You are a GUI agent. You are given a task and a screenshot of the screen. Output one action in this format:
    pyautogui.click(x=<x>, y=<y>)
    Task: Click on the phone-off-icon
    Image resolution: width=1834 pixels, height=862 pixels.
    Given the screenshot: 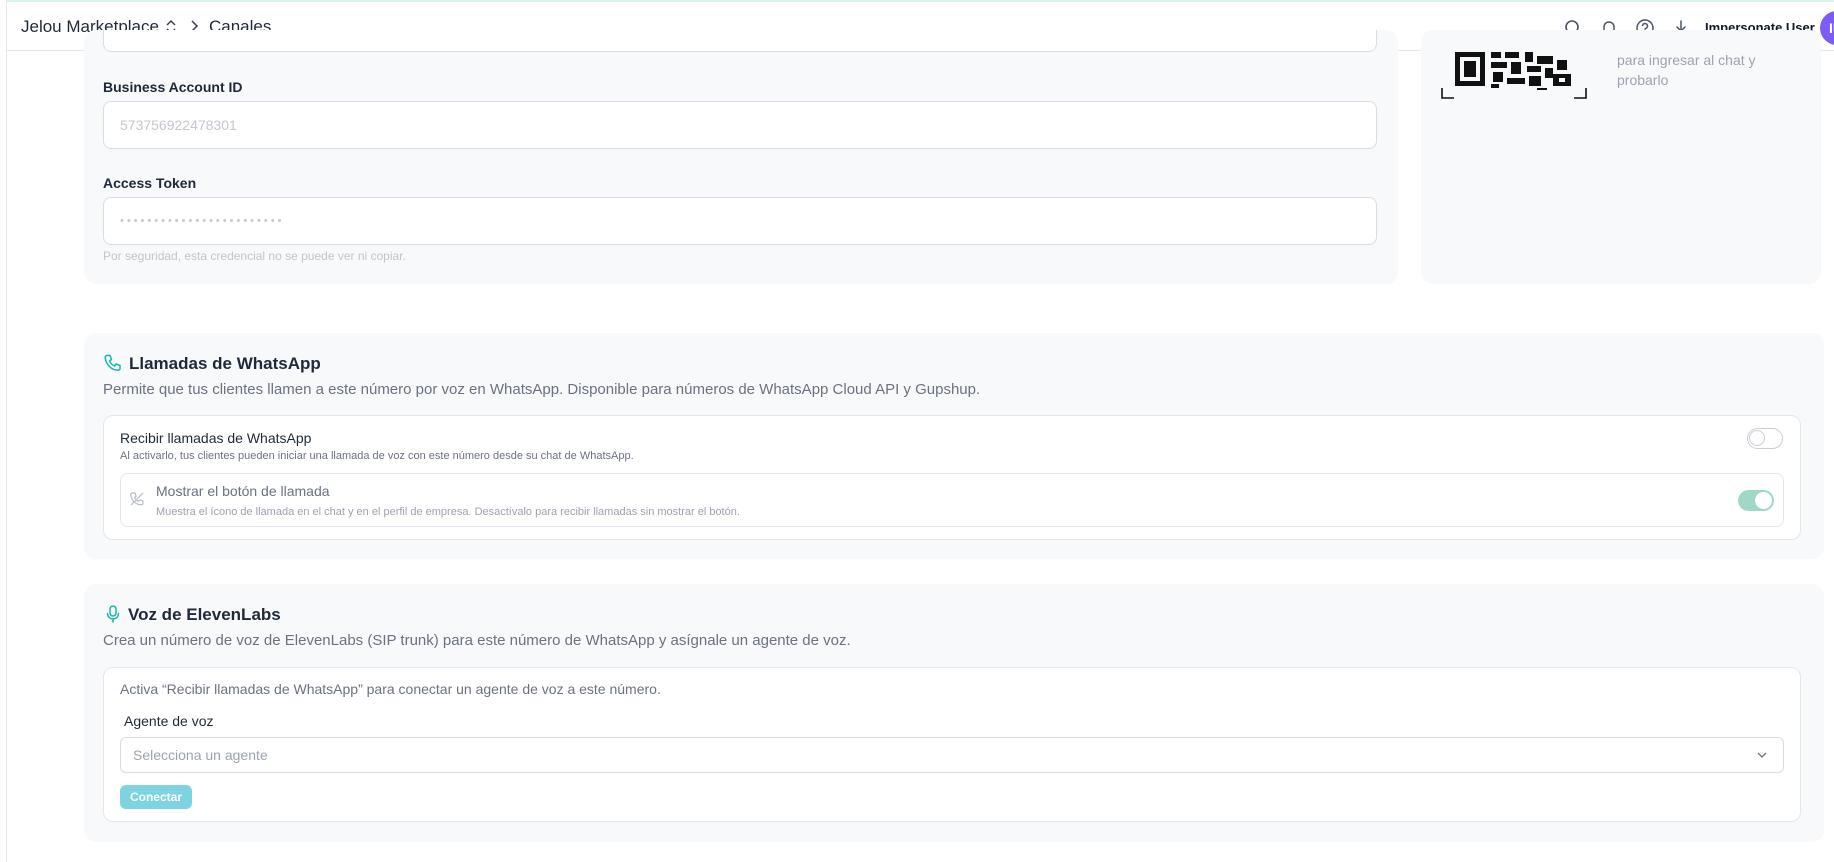 What is the action you would take?
    pyautogui.click(x=137, y=499)
    